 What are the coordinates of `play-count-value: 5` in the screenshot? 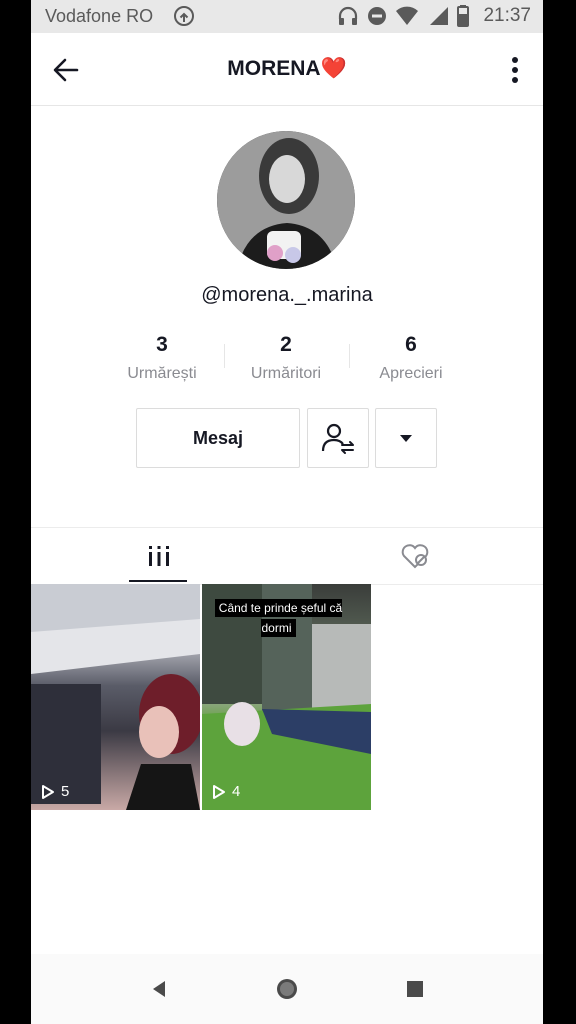 It's located at (65, 791).